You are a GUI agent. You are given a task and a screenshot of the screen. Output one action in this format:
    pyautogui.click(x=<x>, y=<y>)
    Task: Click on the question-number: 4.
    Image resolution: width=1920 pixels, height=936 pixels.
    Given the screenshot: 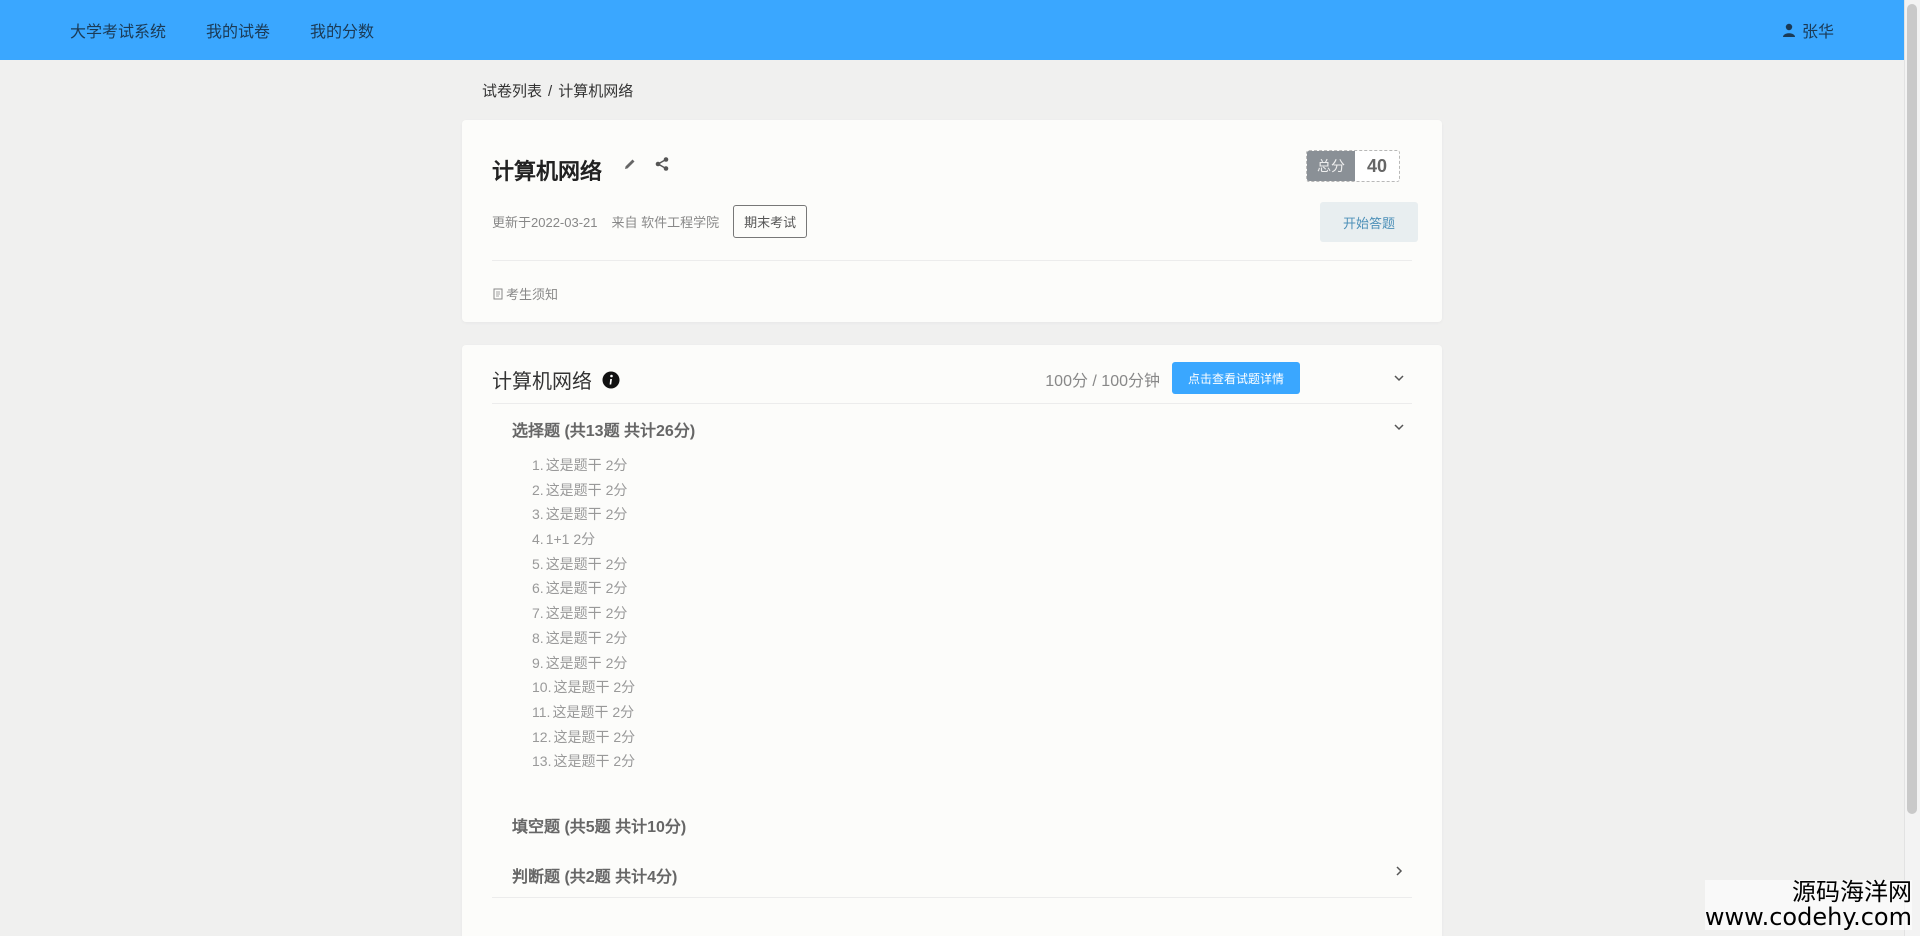 What is the action you would take?
    pyautogui.click(x=538, y=539)
    